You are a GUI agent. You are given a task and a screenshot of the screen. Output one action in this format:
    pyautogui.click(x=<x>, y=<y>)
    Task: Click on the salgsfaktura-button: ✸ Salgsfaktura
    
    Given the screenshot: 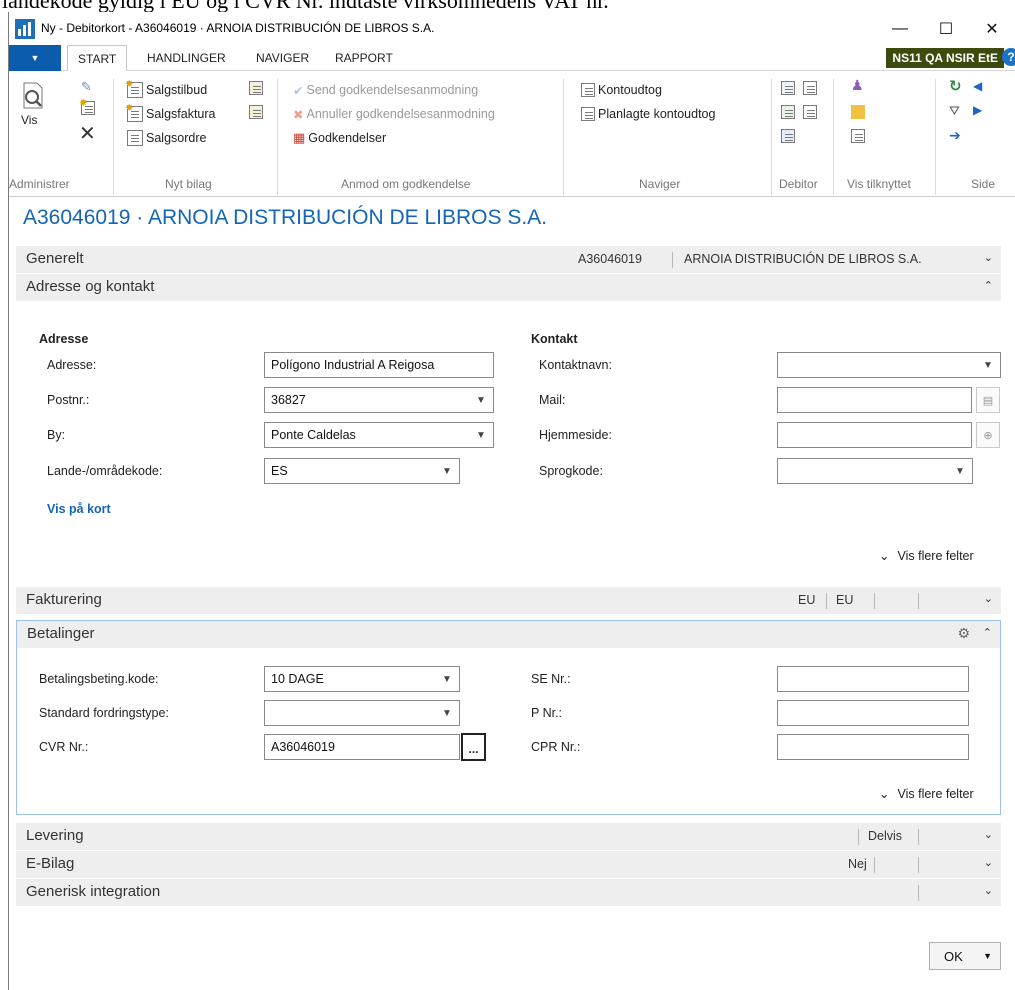 What is the action you would take?
    pyautogui.click(x=170, y=114)
    